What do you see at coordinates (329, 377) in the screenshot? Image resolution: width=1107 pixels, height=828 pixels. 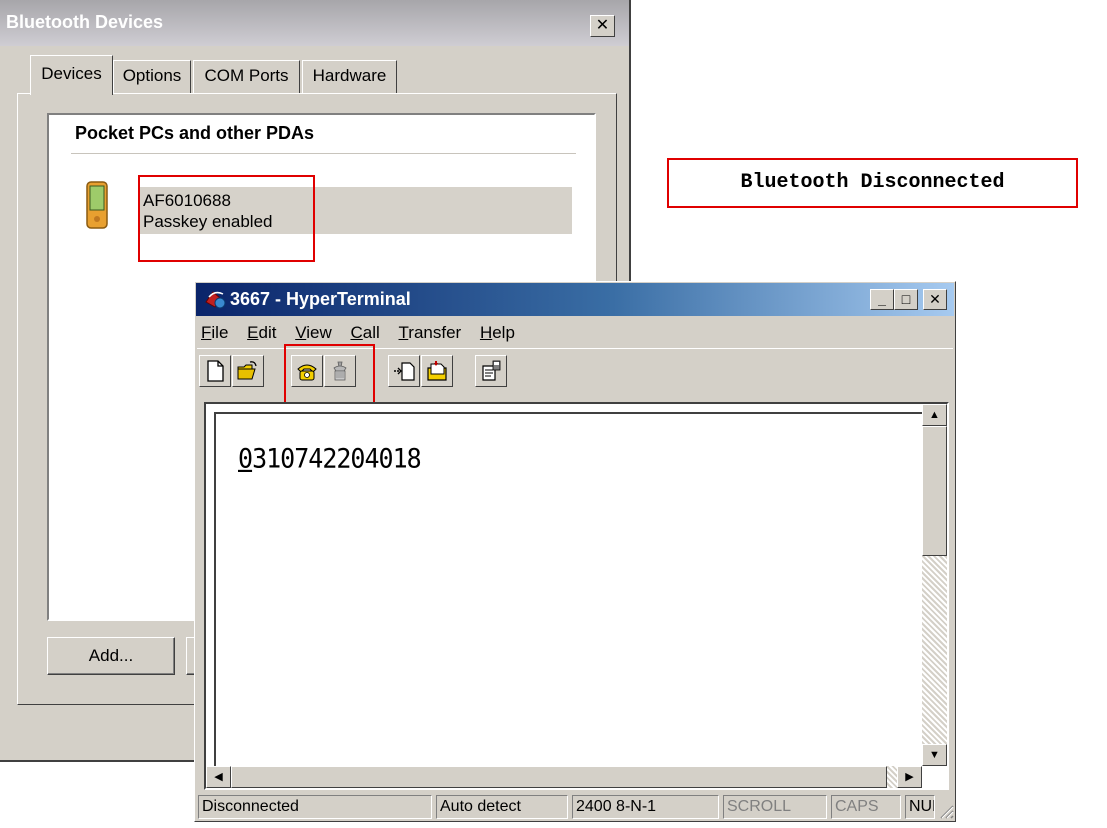 I see `toolbar-highlight-box` at bounding box center [329, 377].